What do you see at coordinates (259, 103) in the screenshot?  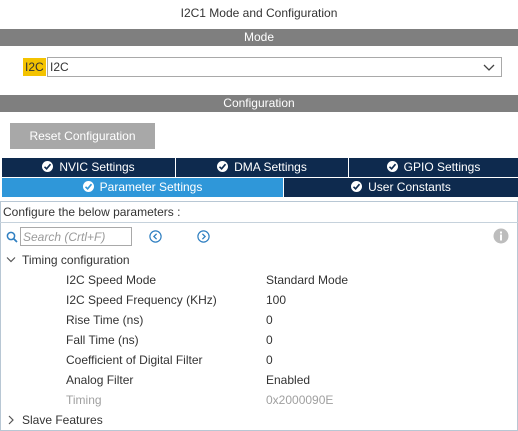 I see `configuration-section-header: Configuration` at bounding box center [259, 103].